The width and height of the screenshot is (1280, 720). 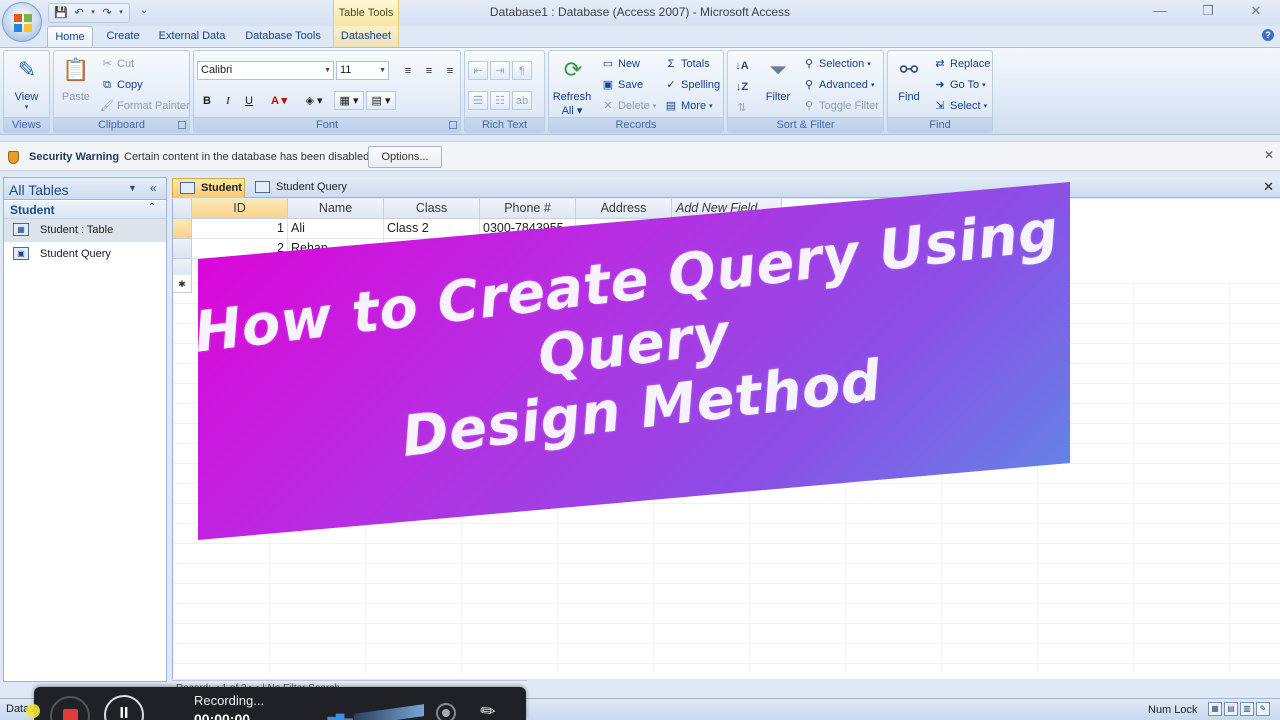 I want to click on alternate-fill-button: ▤ ▾, so click(x=381, y=100).